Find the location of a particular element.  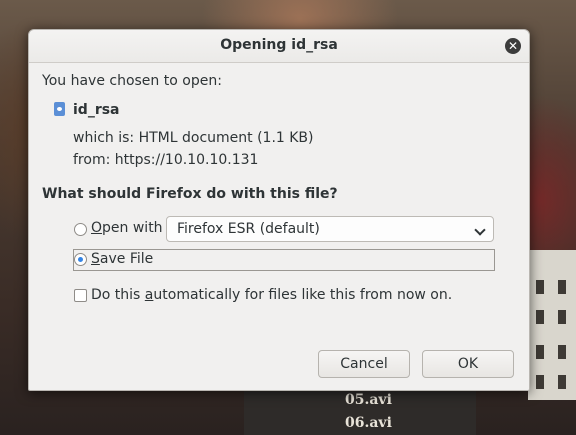

file-source: from: https://10.10.10.131 is located at coordinates (166, 160).